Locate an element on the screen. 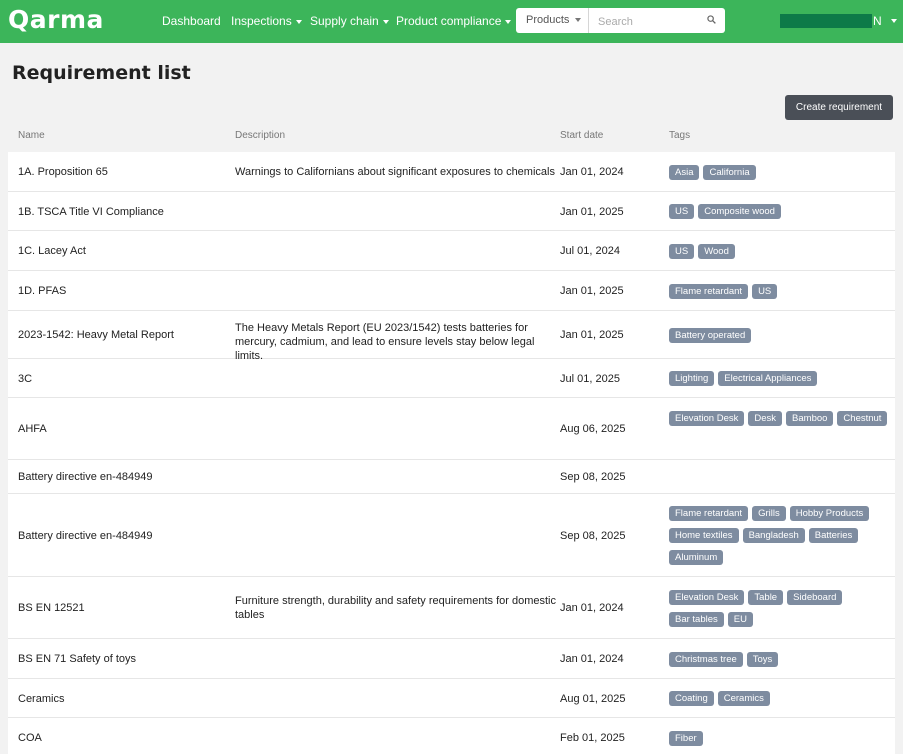  create-requirement-button: Create requirement is located at coordinates (839, 107).